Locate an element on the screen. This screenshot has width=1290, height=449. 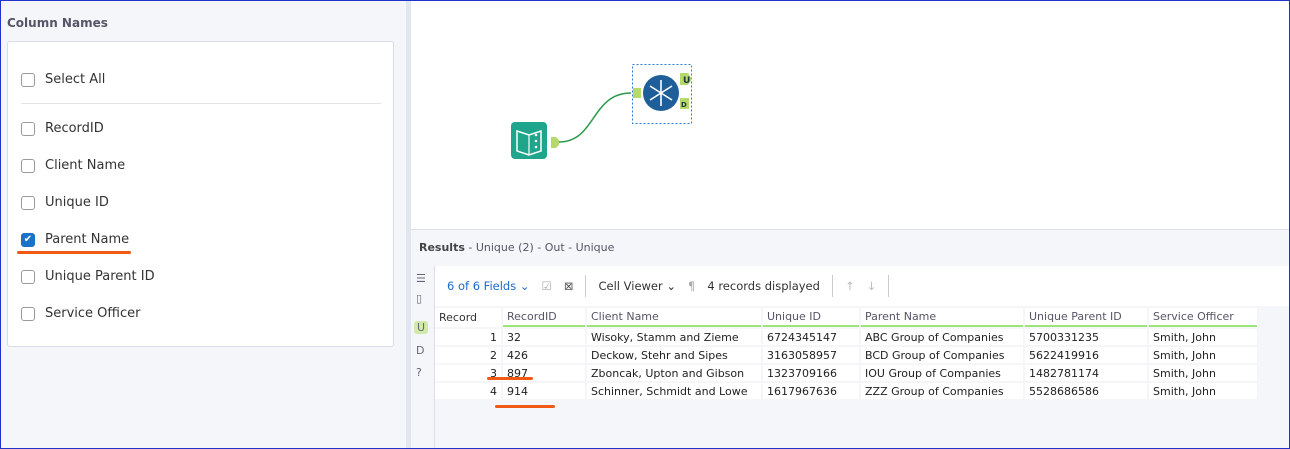
column-label: RecordID is located at coordinates (74, 128).